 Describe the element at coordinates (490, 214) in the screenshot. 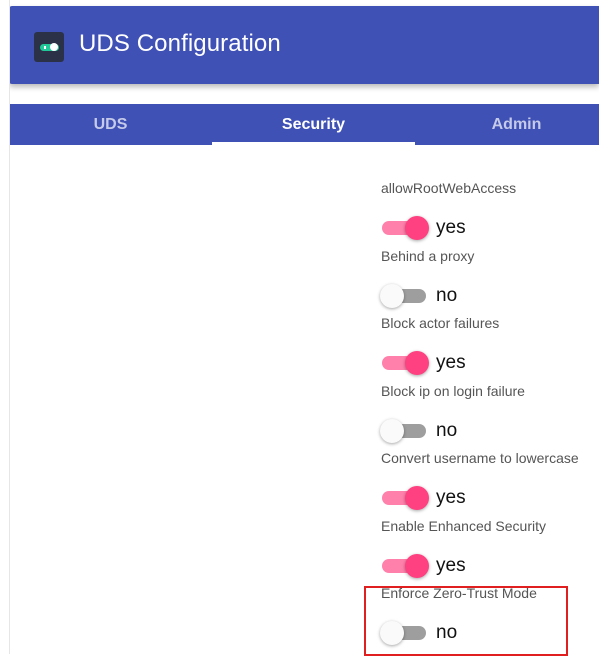

I see `setting-allow-root-web-access: allowRootWebAccess yes` at that location.